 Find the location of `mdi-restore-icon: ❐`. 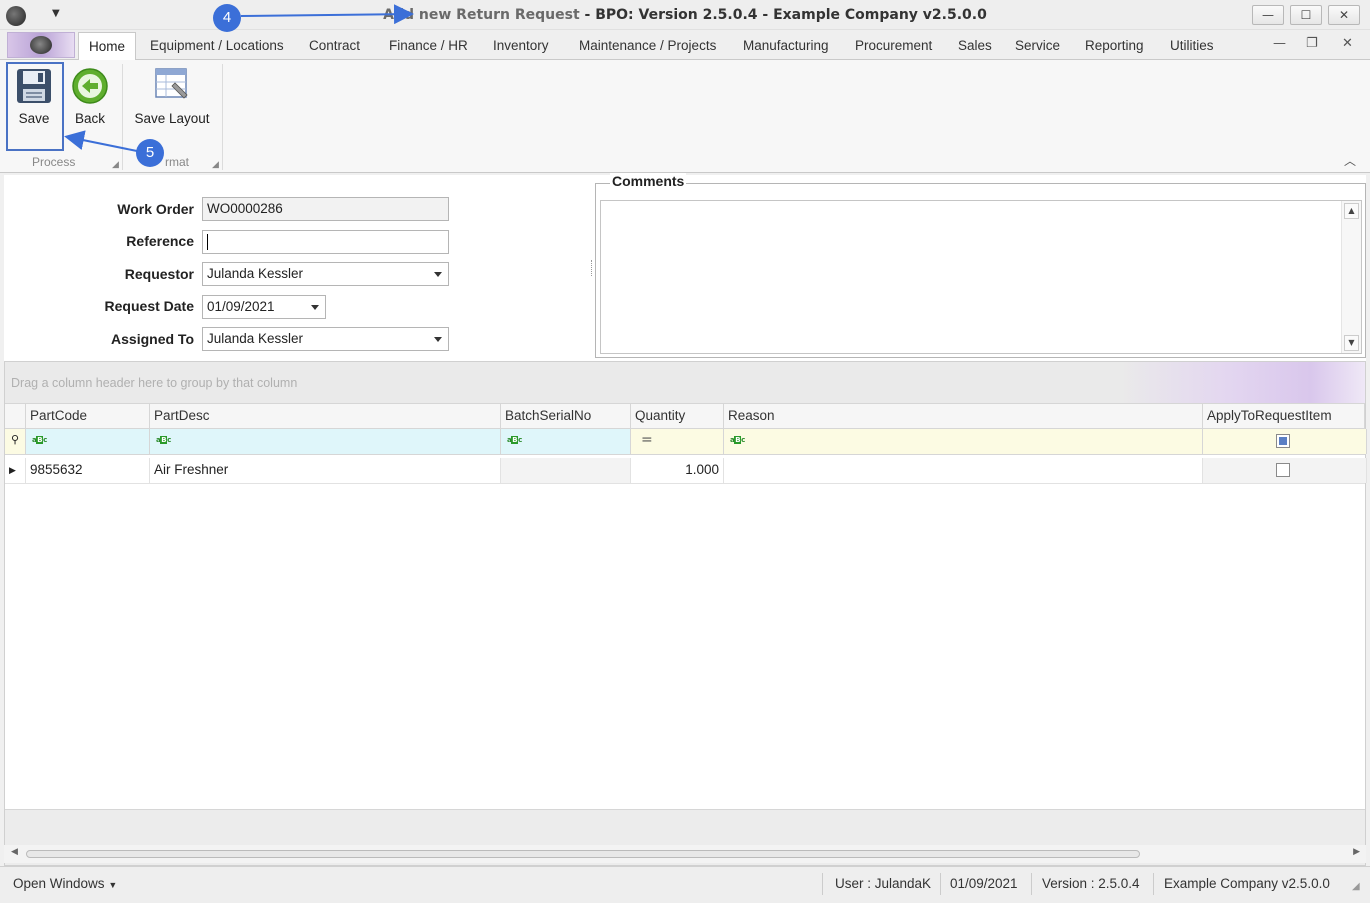

mdi-restore-icon: ❐ is located at coordinates (1312, 43).